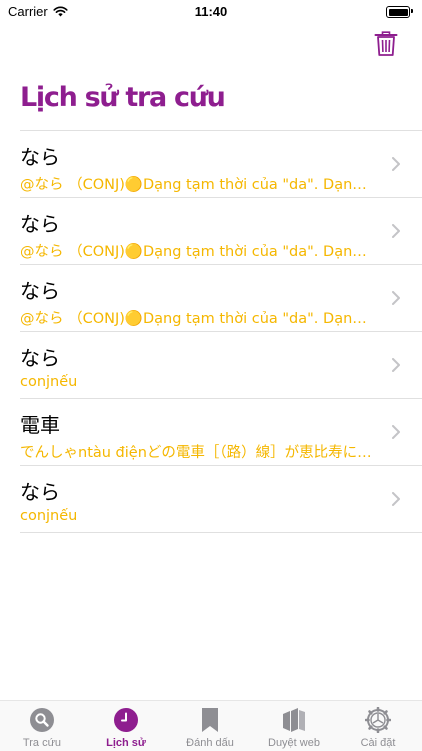 The height and width of the screenshot is (751, 422). What do you see at coordinates (40, 423) in the screenshot?
I see `history-word: 電車` at bounding box center [40, 423].